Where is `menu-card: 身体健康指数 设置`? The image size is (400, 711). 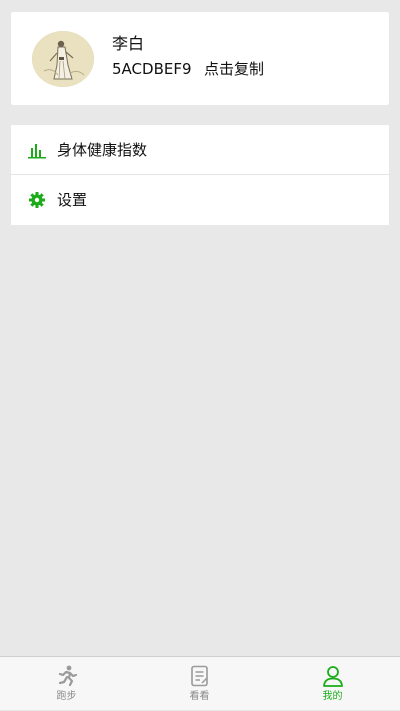
menu-card: 身体健康指数 设置 is located at coordinates (200, 175).